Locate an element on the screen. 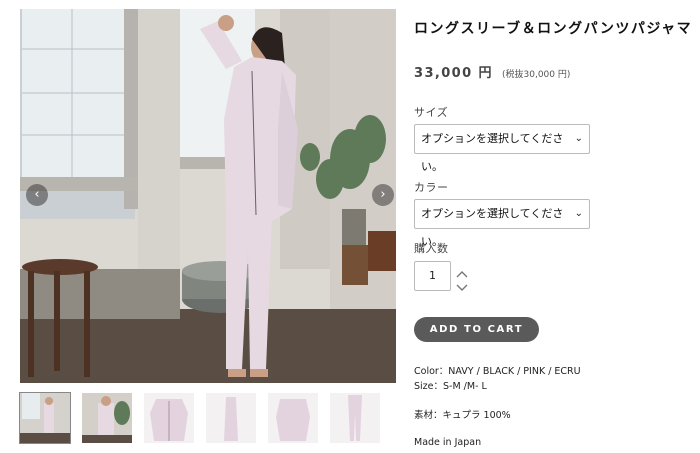 Image resolution: width=700 pixels, height=453 pixels. size-select: オプションを選択してください。 ⌄ is located at coordinates (502, 148).